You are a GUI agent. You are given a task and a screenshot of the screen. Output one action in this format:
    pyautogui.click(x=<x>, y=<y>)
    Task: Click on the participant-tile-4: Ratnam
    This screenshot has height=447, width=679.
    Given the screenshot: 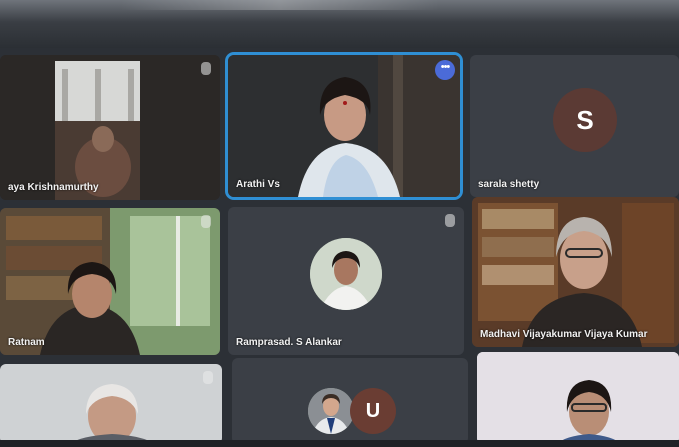 What is the action you would take?
    pyautogui.click(x=110, y=281)
    